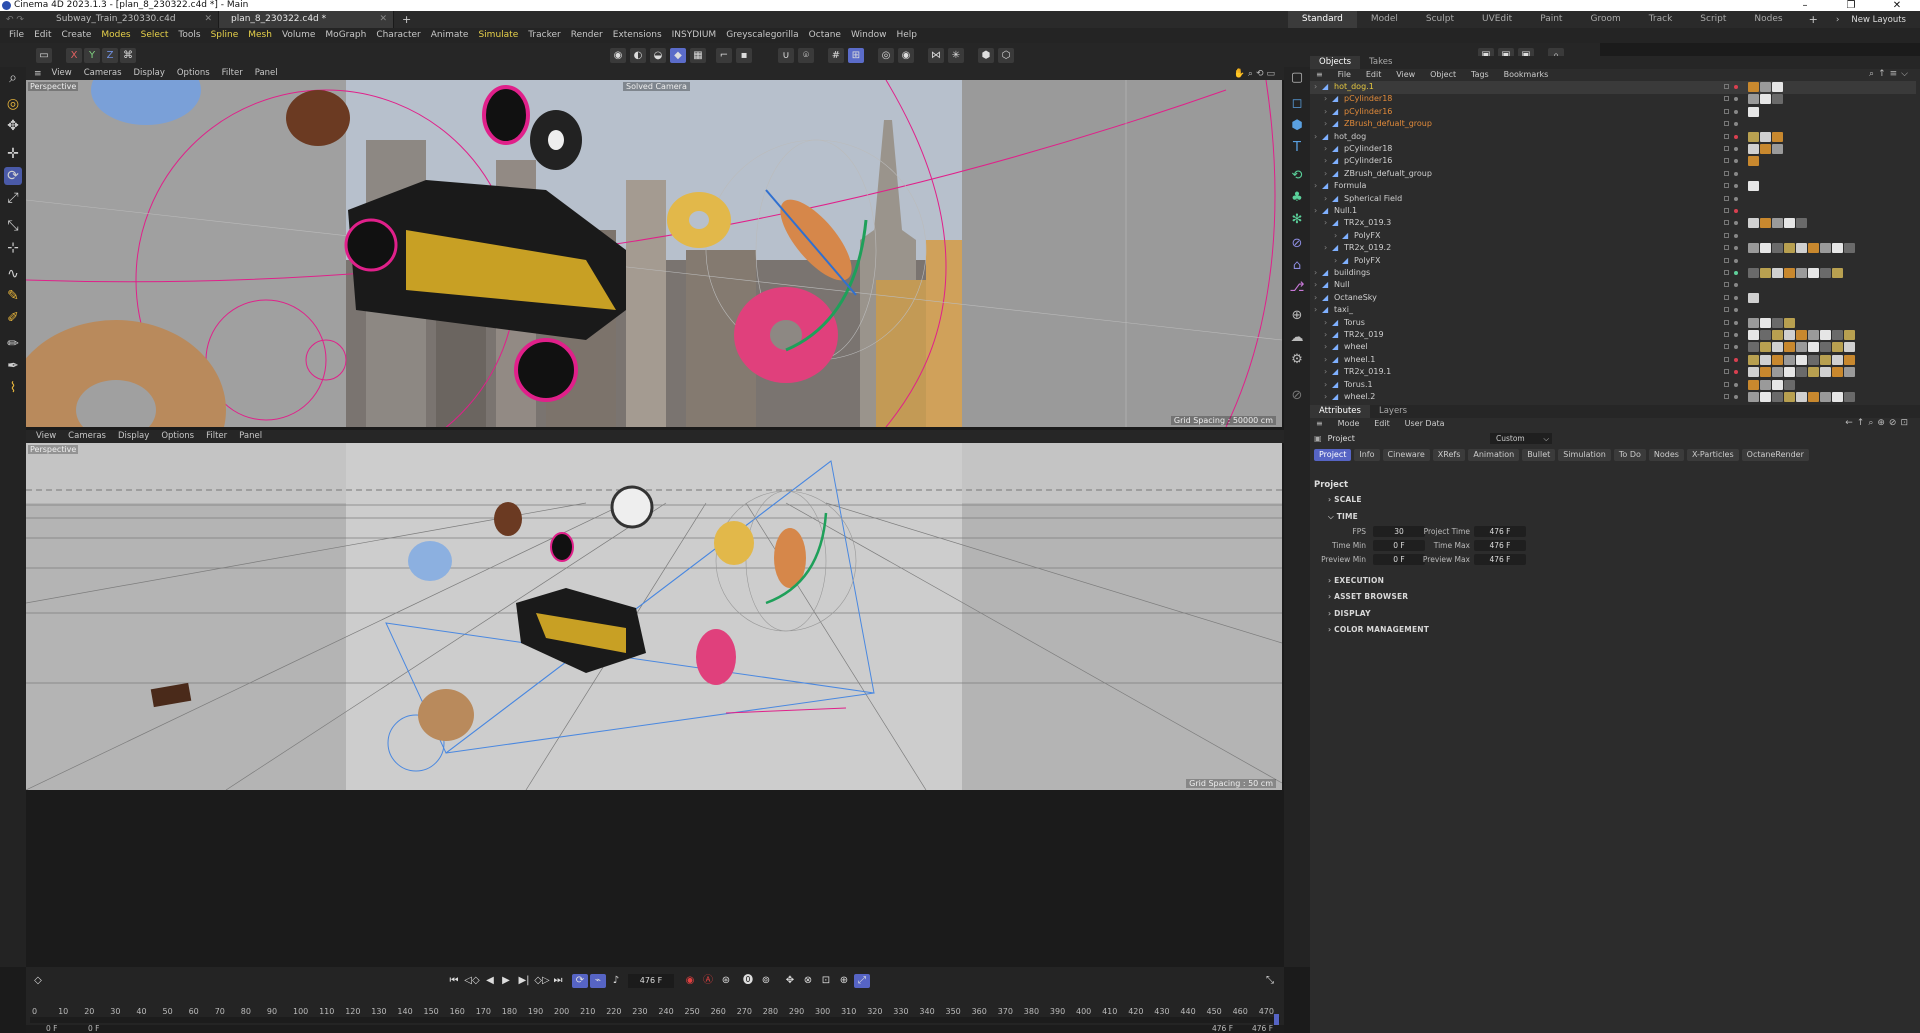 This screenshot has height=1033, width=1920. What do you see at coordinates (1380, 62) in the screenshot?
I see `tab-takes: Takes` at bounding box center [1380, 62].